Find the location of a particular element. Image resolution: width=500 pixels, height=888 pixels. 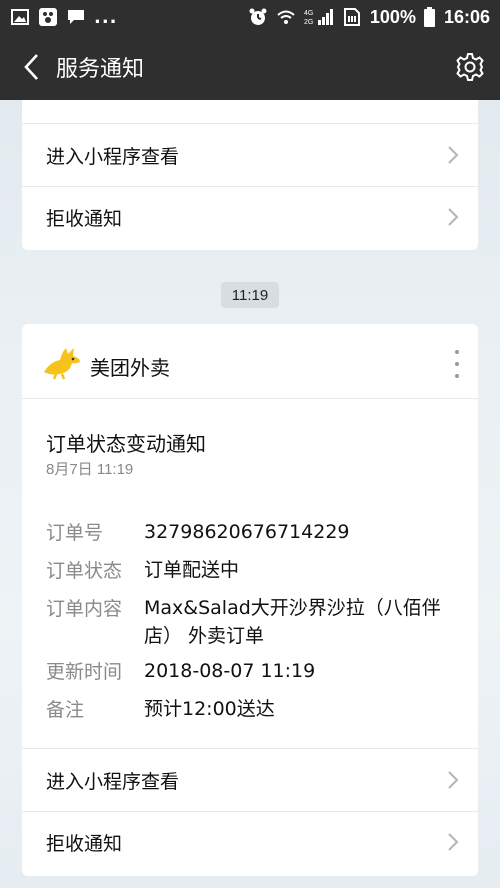

field-label: 订单号 is located at coordinates (75, 533).